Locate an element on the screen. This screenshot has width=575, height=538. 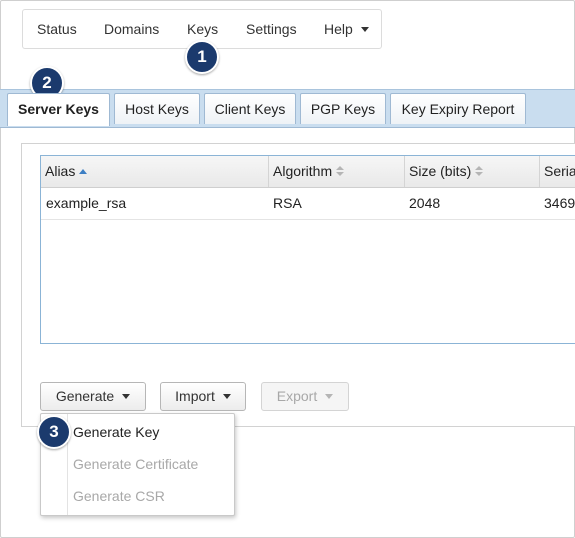
column-algorithm: Algorithm is located at coordinates (336, 171).